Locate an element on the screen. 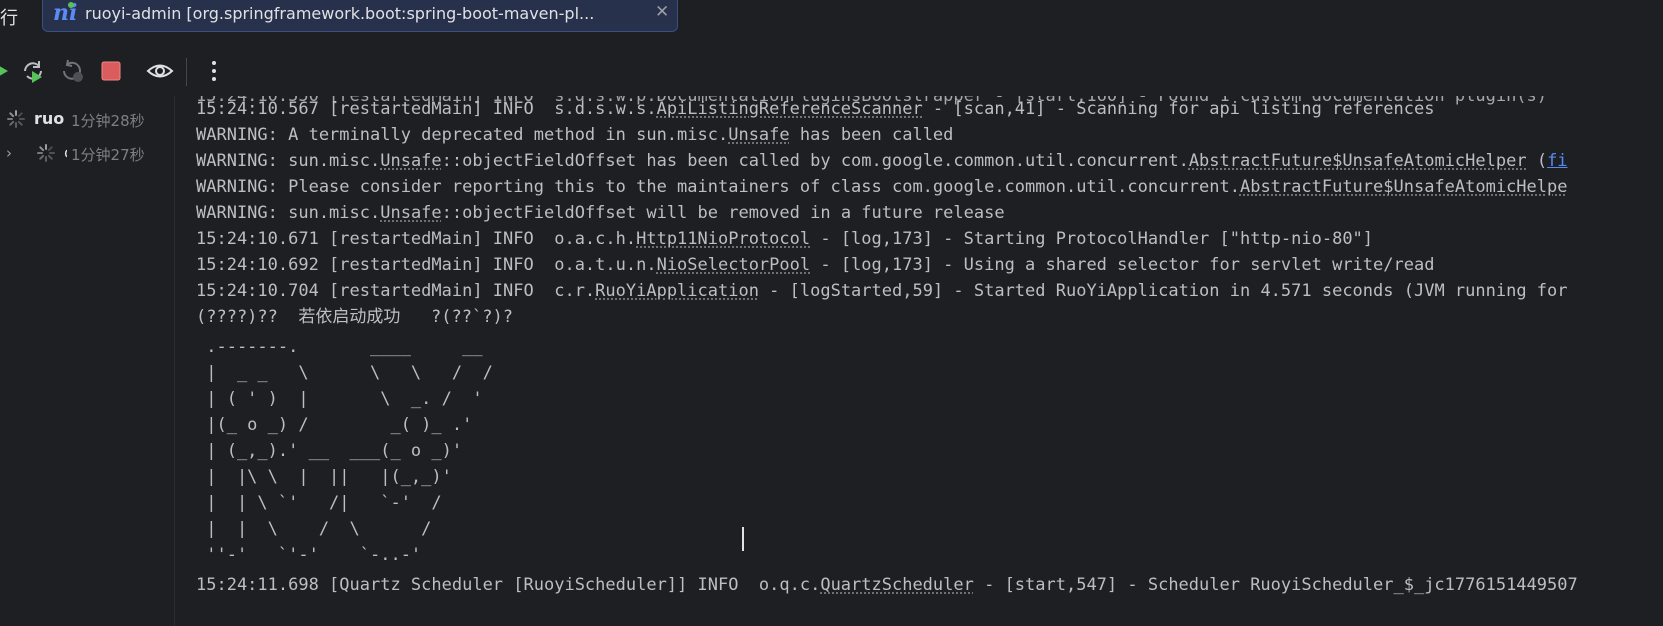 The width and height of the screenshot is (1663, 626). log-text: | | \ / \ / is located at coordinates (314, 529).